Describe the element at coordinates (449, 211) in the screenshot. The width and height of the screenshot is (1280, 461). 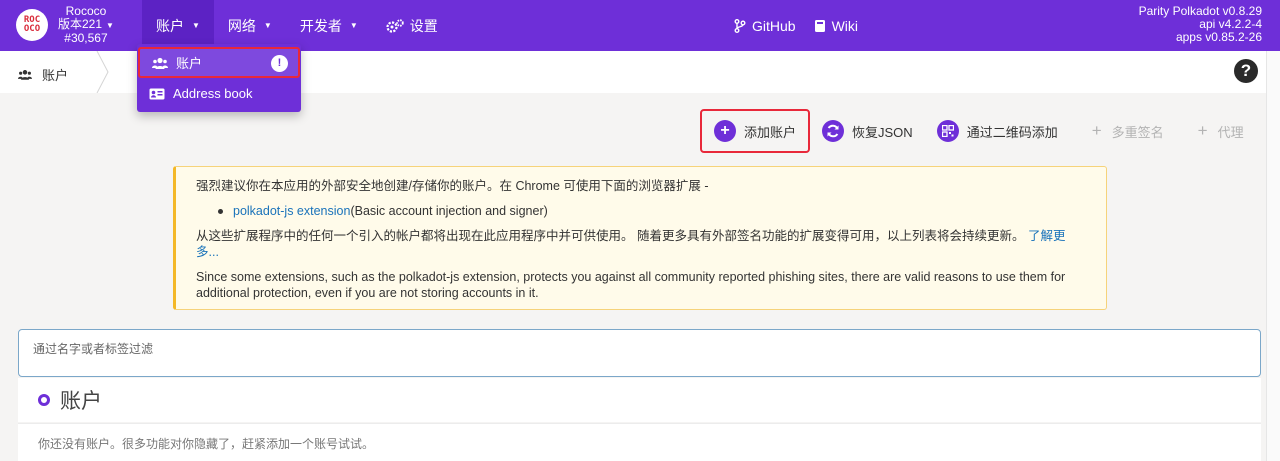
I see `extension-description: (Basic account injection and signer)` at that location.